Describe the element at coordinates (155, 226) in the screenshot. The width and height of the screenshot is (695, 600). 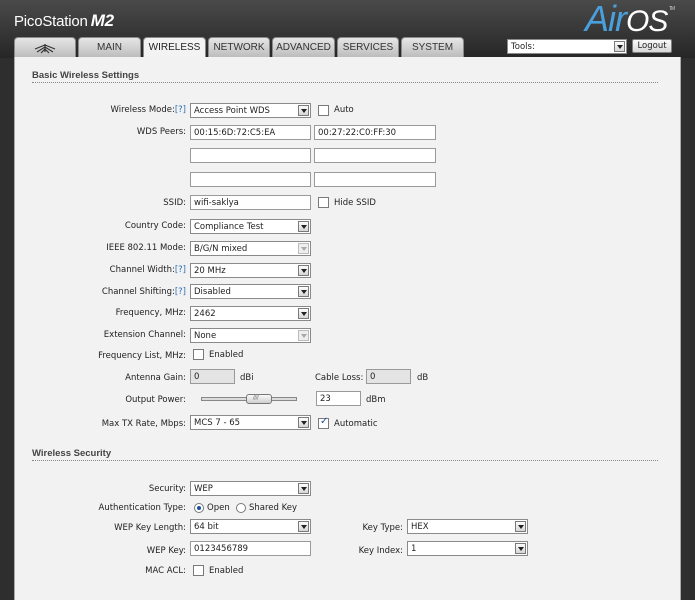
I see `country-code-label: Country Code:` at that location.